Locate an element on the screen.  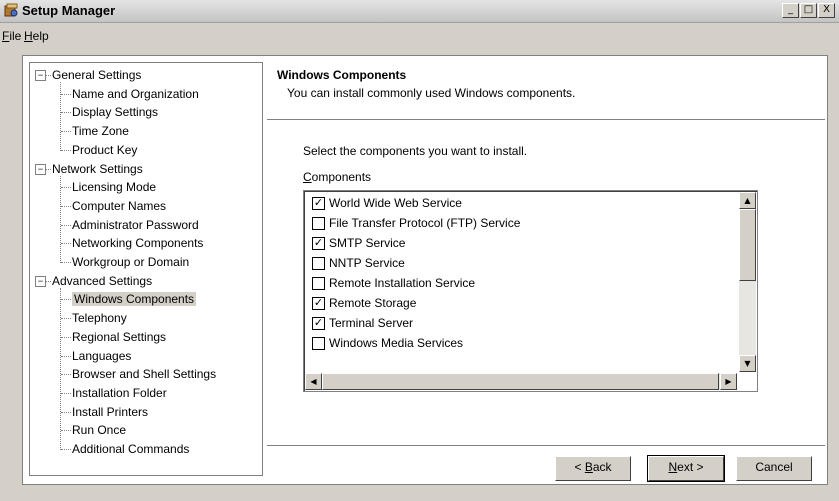
tree-item: Workgroup or Domain is located at coordinates (130, 262).